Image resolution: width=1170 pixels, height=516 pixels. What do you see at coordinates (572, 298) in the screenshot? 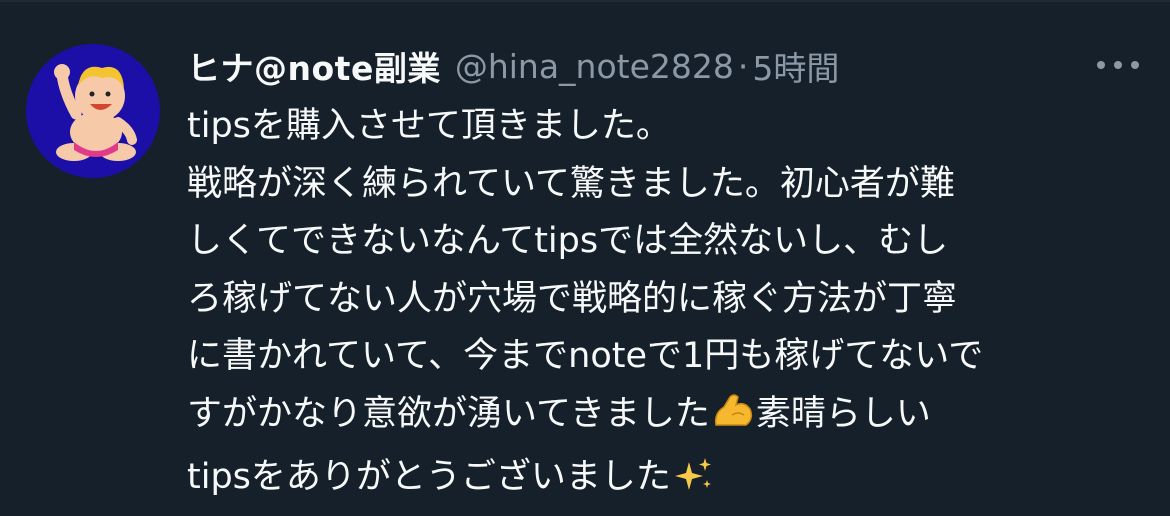
I see `tweet-line: ろ稼げてない人が穴場で戦略的に稼ぐ方法が丁寧` at bounding box center [572, 298].